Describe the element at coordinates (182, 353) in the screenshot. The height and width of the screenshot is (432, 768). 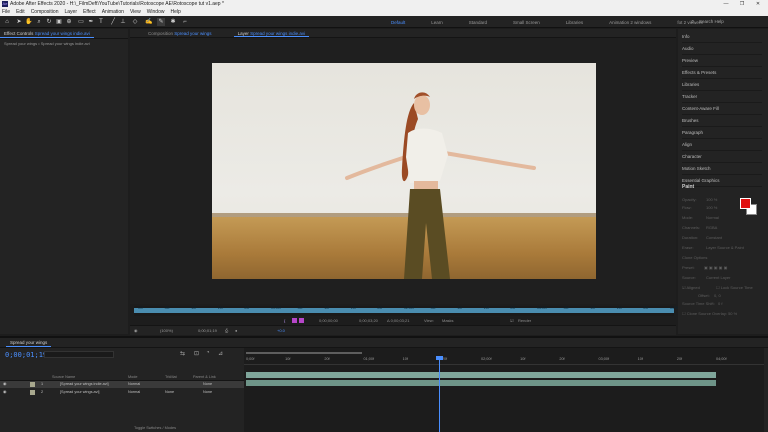
I see `comp-mini-flowchart-icon: ⇆` at that location.